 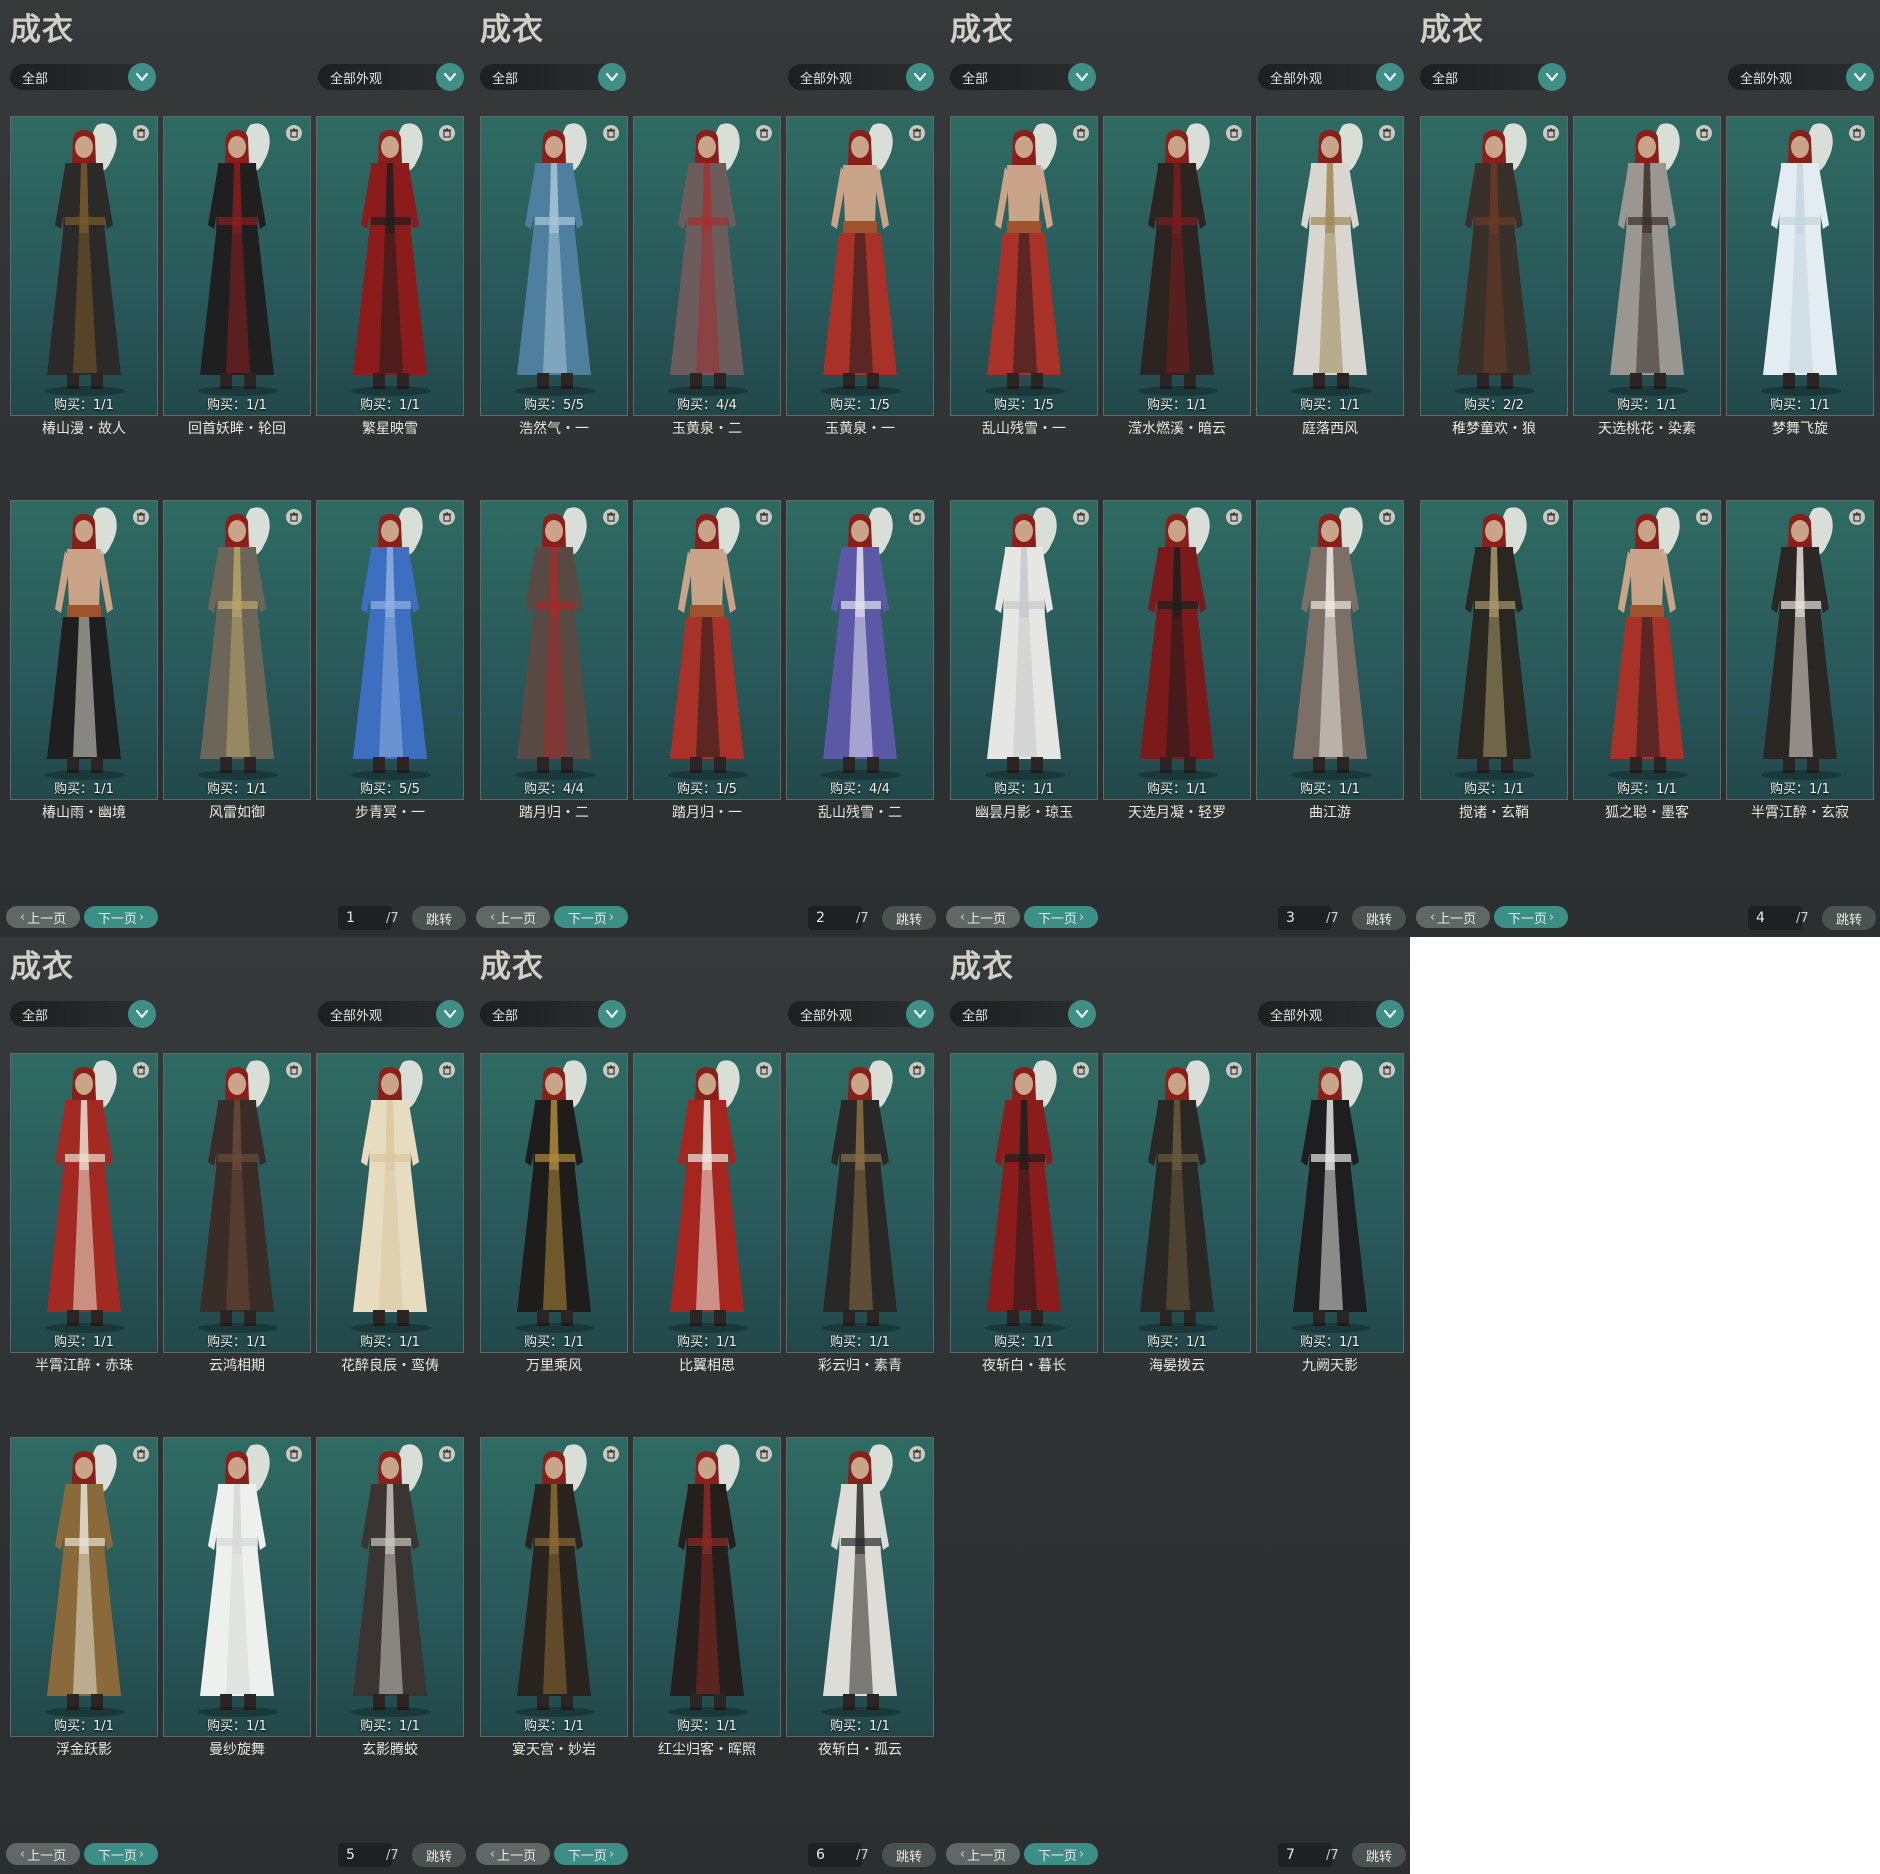 What do you see at coordinates (365, 918) in the screenshot?
I see `page-number-input: 1` at bounding box center [365, 918].